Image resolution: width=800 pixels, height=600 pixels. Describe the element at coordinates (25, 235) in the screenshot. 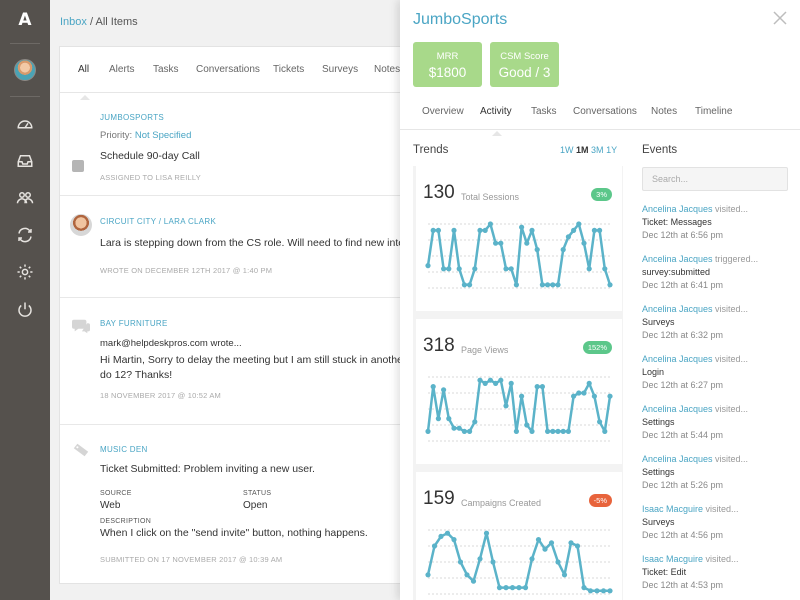

I see `sync-icon` at that location.